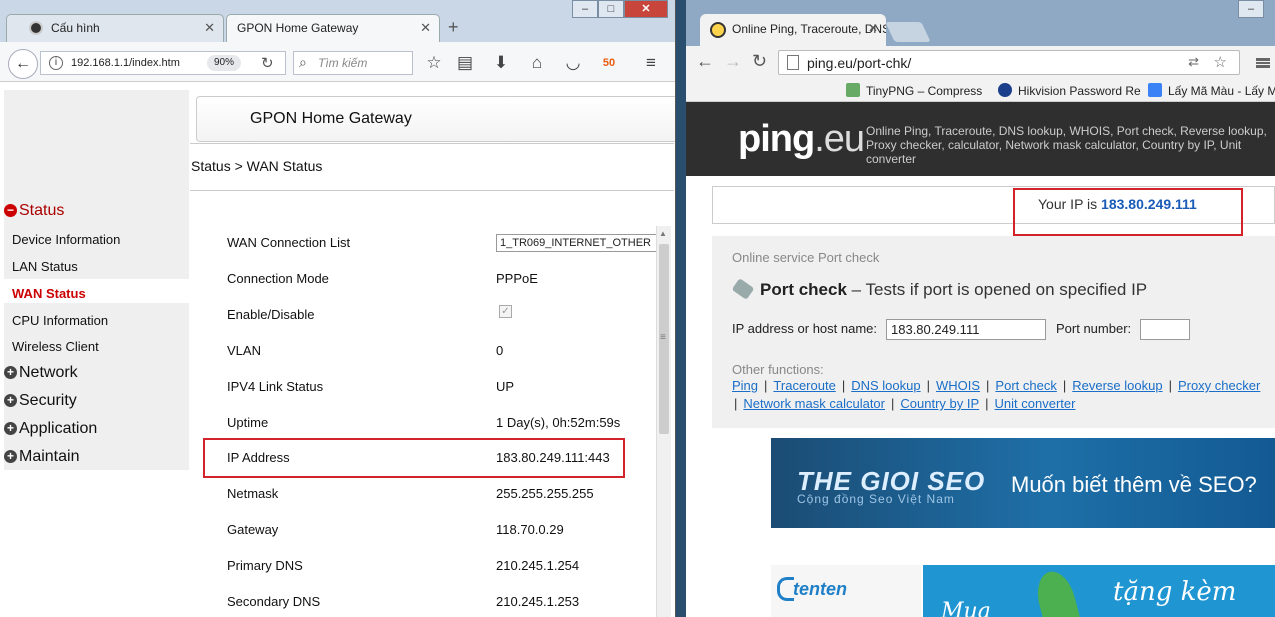 The height and width of the screenshot is (617, 1275). I want to click on bookmark-hikvision: Hikvision Password Re, so click(1069, 90).